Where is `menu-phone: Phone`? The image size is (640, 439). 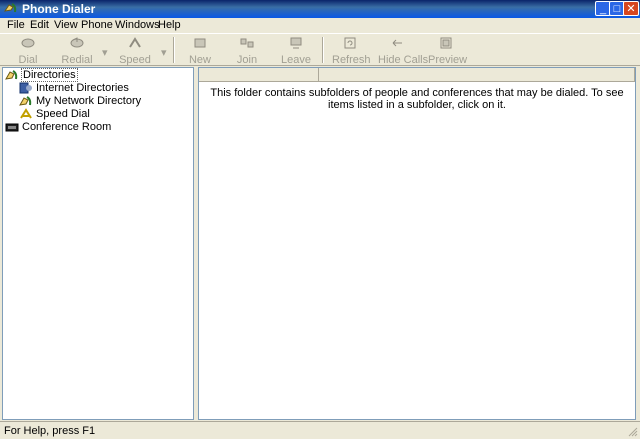
menu-phone: Phone is located at coordinates (97, 25).